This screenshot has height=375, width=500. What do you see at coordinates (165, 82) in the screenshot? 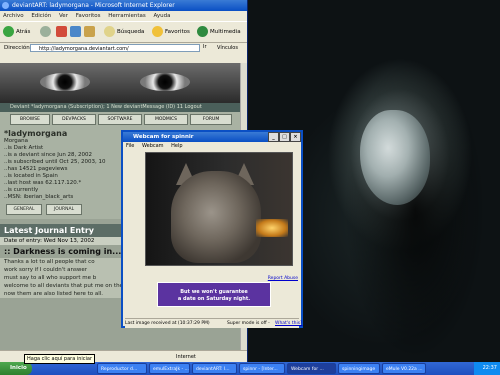
I see `banner-eye-right` at bounding box center [165, 82].